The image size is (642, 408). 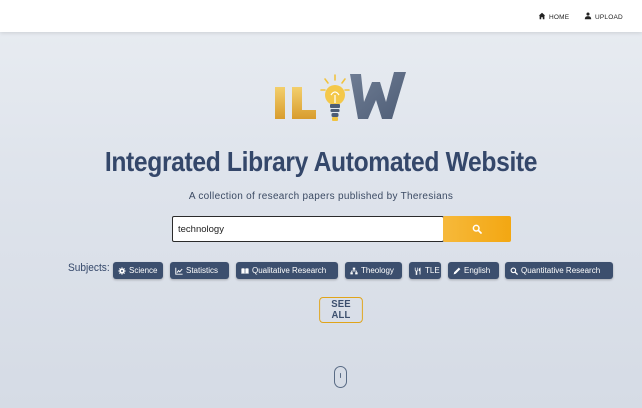 I want to click on see-all-button: SEE ALL, so click(x=341, y=310).